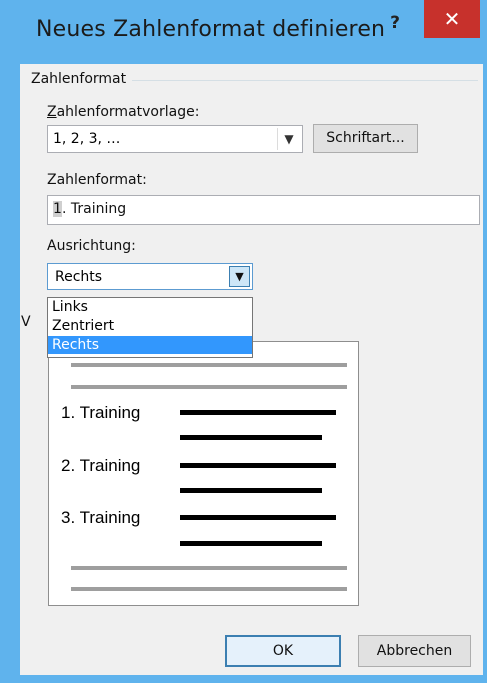 Image resolution: width=487 pixels, height=683 pixels. What do you see at coordinates (150, 307) in the screenshot?
I see `option-links: Links` at bounding box center [150, 307].